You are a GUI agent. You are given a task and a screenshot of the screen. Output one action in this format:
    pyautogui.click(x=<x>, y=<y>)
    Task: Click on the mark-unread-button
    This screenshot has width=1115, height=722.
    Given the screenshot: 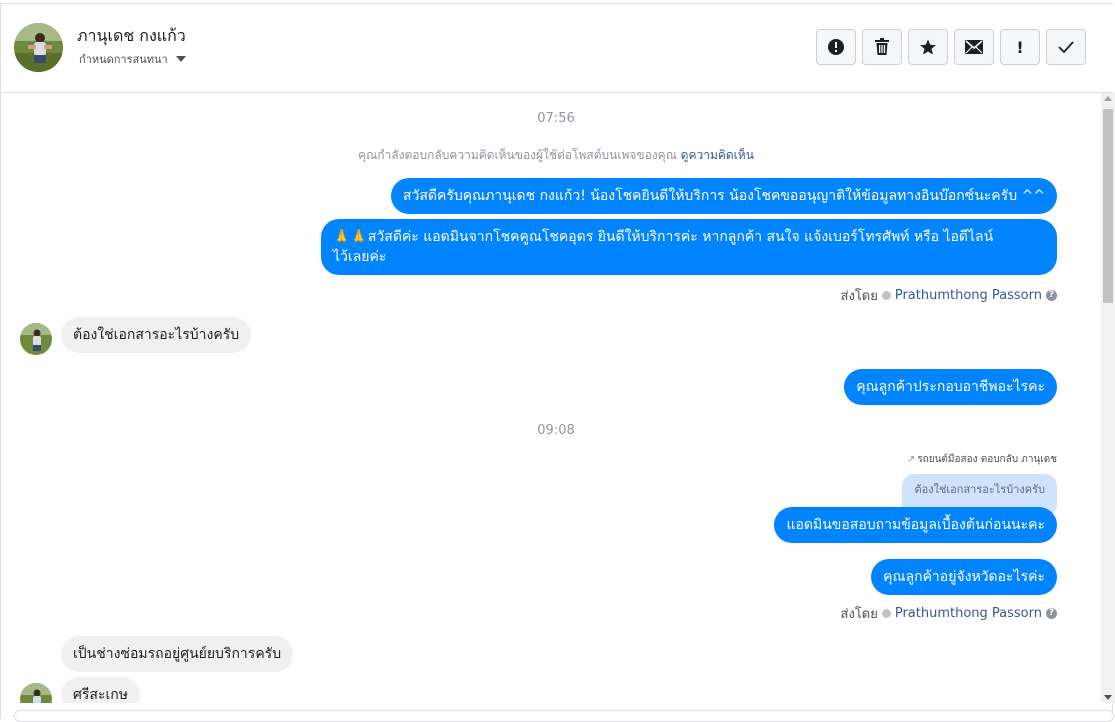 What is the action you would take?
    pyautogui.click(x=974, y=47)
    